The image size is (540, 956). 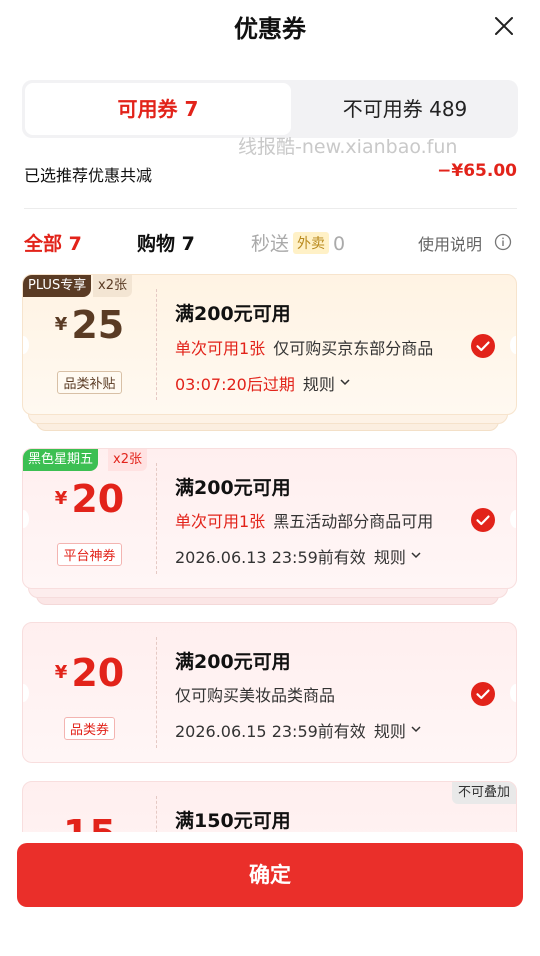 I want to click on non-stackable-flag: 不可叠加, so click(x=483, y=793).